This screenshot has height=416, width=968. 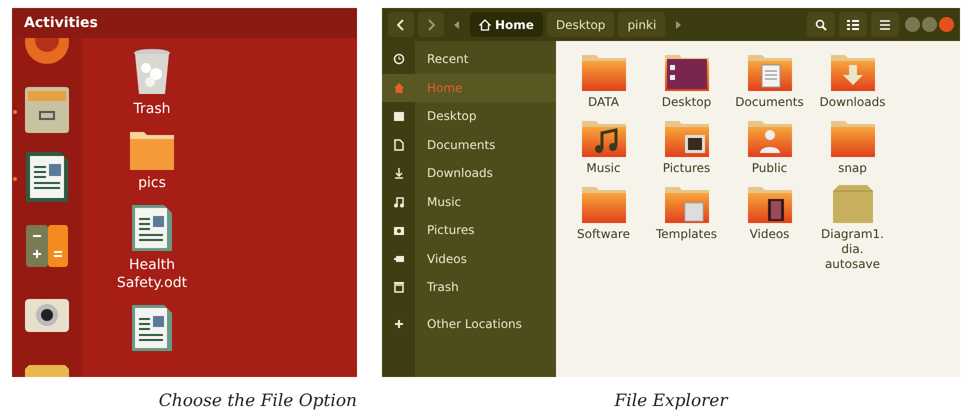 I want to click on minimize-button, so click(x=912, y=24).